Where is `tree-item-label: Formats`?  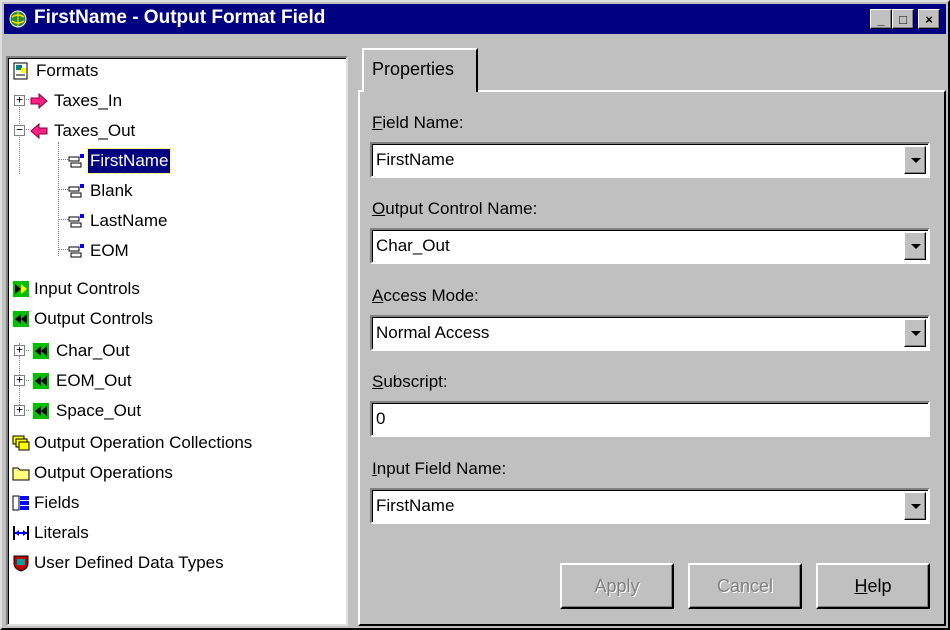 tree-item-label: Formats is located at coordinates (67, 70).